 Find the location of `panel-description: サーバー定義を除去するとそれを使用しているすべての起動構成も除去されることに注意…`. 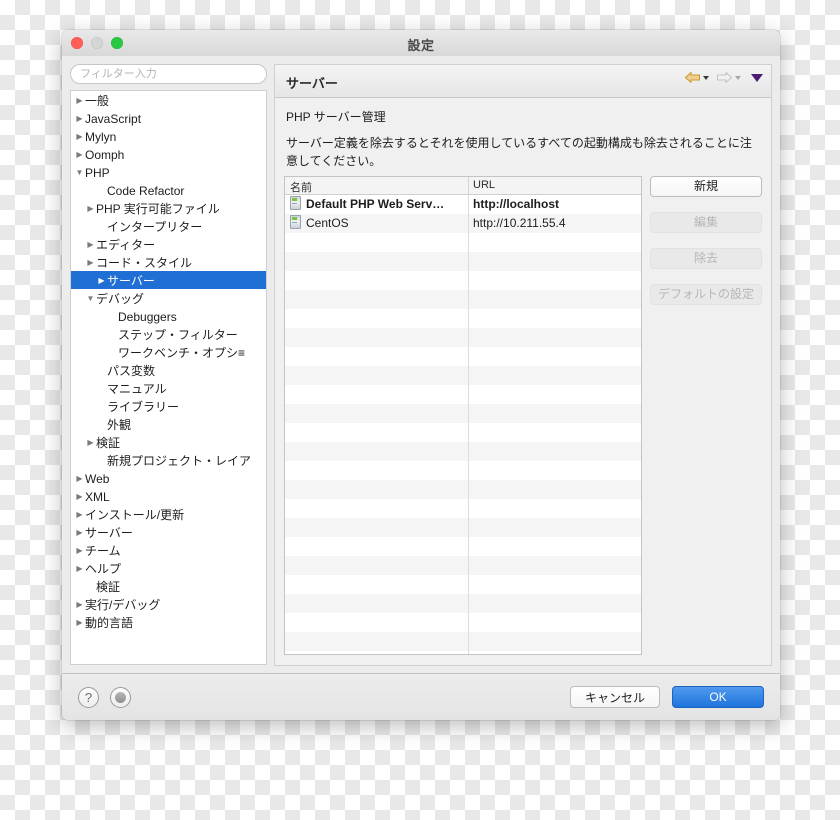

panel-description: サーバー定義を除去するとそれを使用しているすべての起動構成も除去されることに注意… is located at coordinates (519, 152).